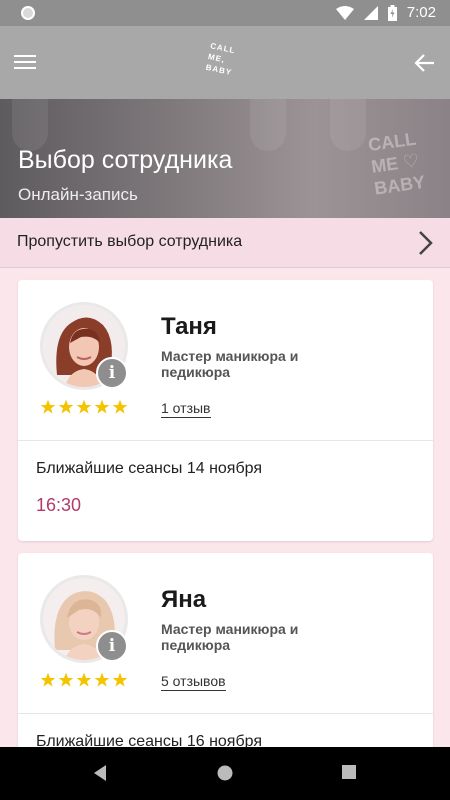 This screenshot has height=800, width=450. What do you see at coordinates (385, 13) in the screenshot?
I see `status-icons: 7:02` at bounding box center [385, 13].